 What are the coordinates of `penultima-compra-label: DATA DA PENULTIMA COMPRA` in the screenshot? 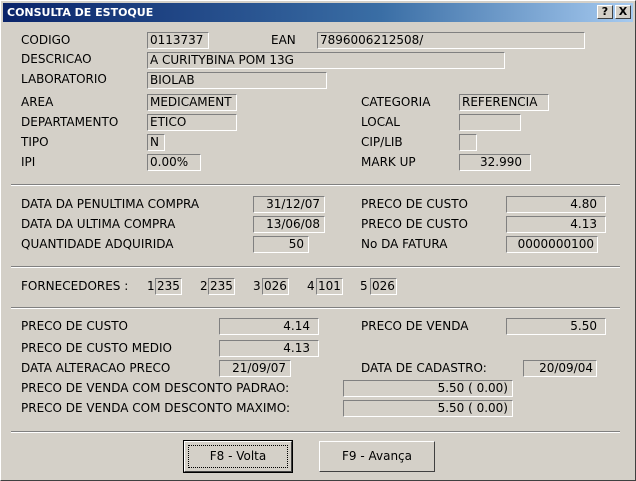 It's located at (110, 204).